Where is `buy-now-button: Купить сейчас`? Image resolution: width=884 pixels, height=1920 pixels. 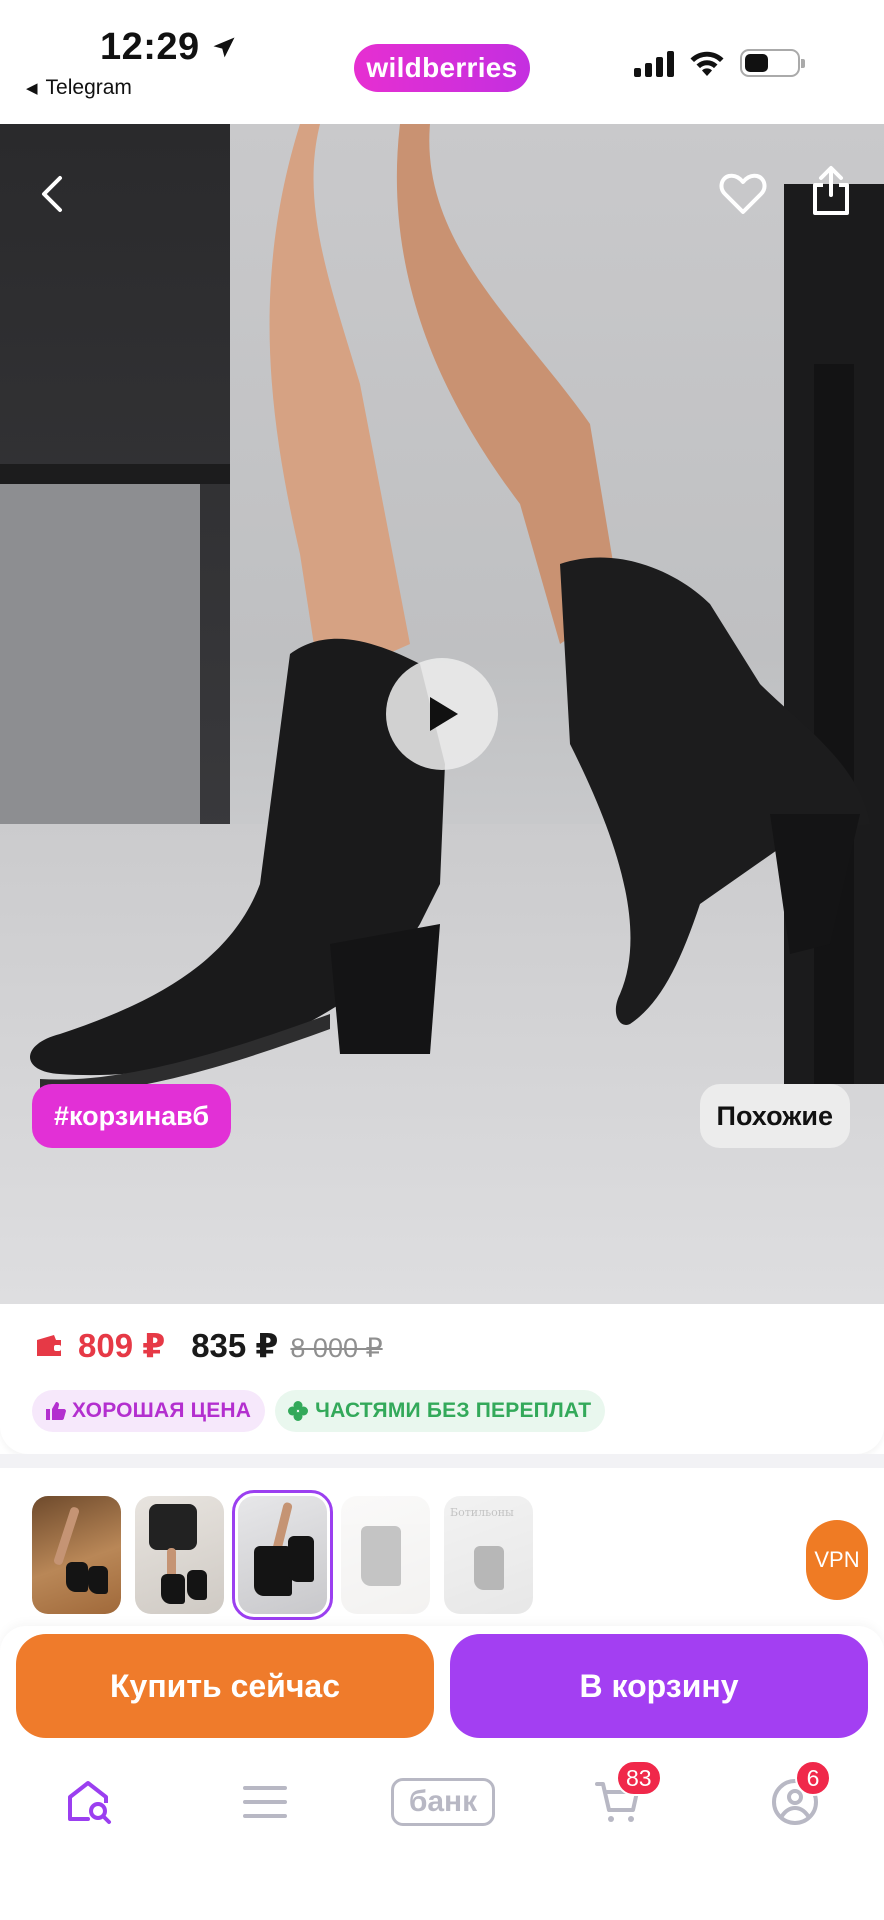
buy-now-button: Купить сейчас is located at coordinates (225, 1686).